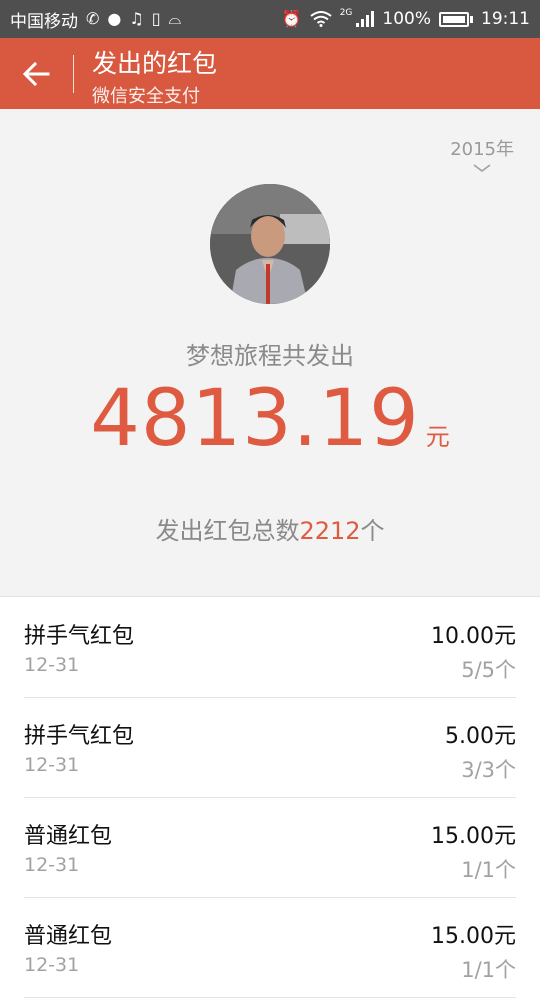 The width and height of the screenshot is (540, 998). Describe the element at coordinates (114, 18) in the screenshot. I see `photo-icon: ●` at that location.